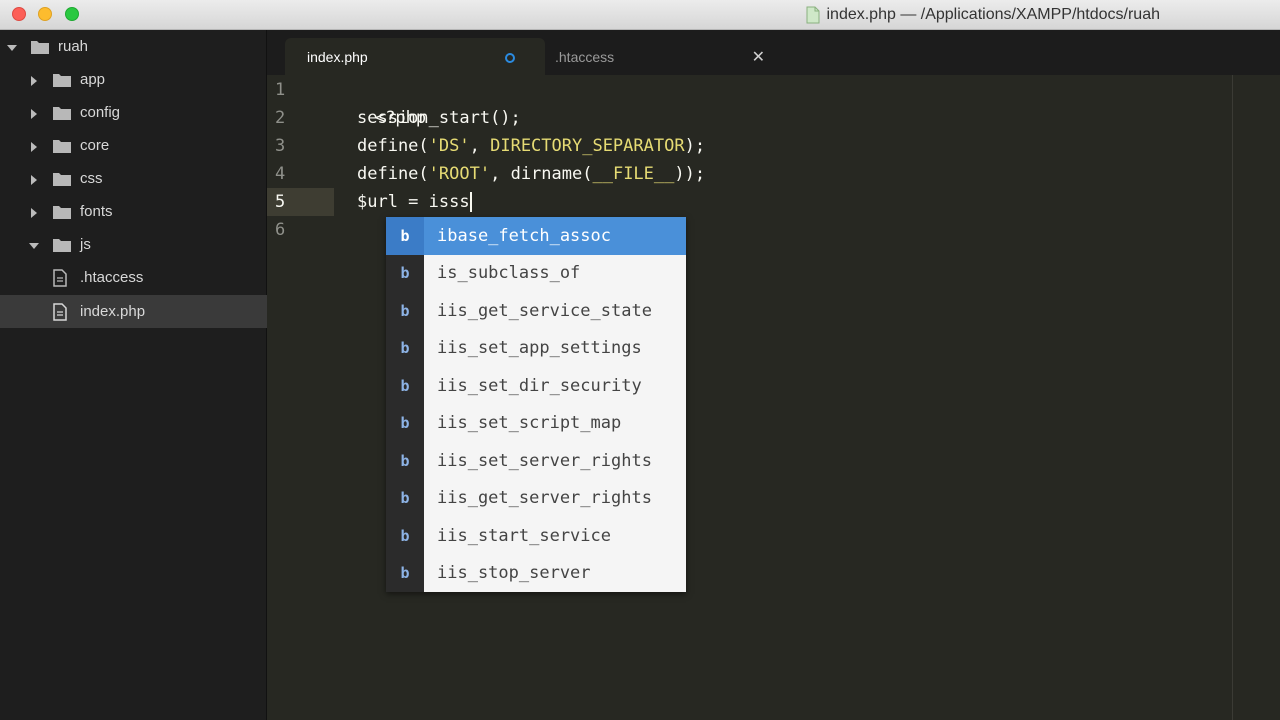  Describe the element at coordinates (1232, 397) in the screenshot. I see `ruler-guide` at that location.